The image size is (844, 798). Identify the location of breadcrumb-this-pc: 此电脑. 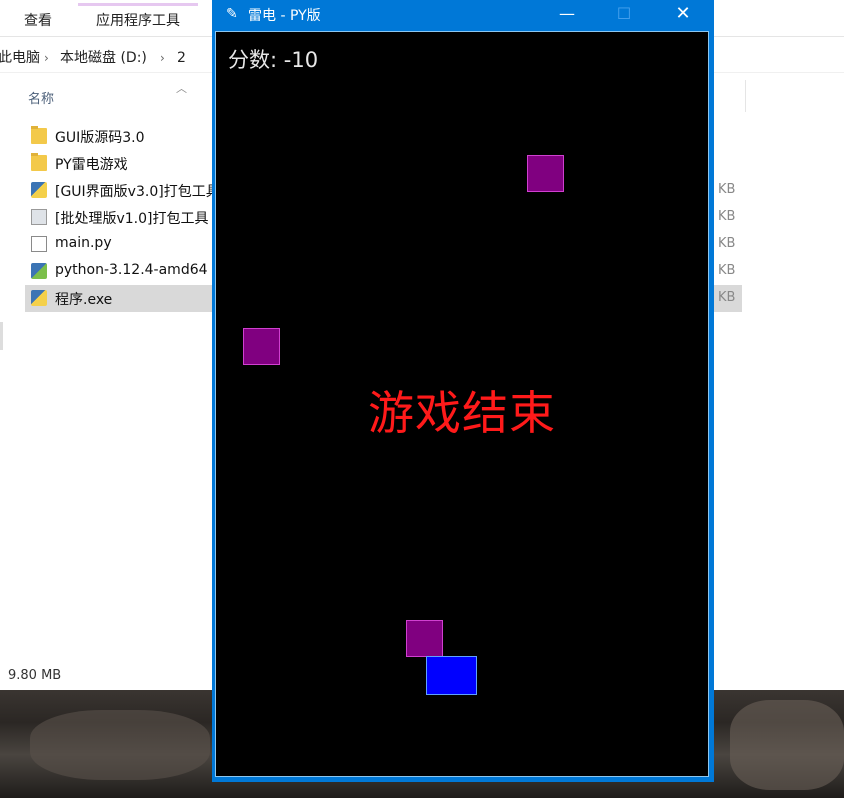
(20, 58).